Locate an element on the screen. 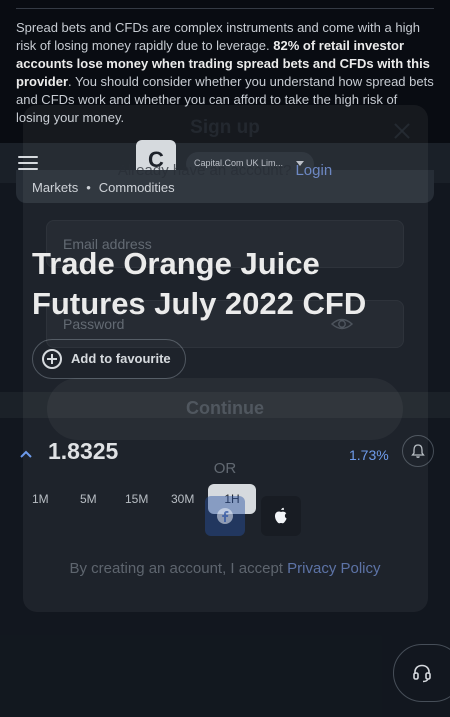 The width and height of the screenshot is (450, 717). eye-icon is located at coordinates (342, 324).